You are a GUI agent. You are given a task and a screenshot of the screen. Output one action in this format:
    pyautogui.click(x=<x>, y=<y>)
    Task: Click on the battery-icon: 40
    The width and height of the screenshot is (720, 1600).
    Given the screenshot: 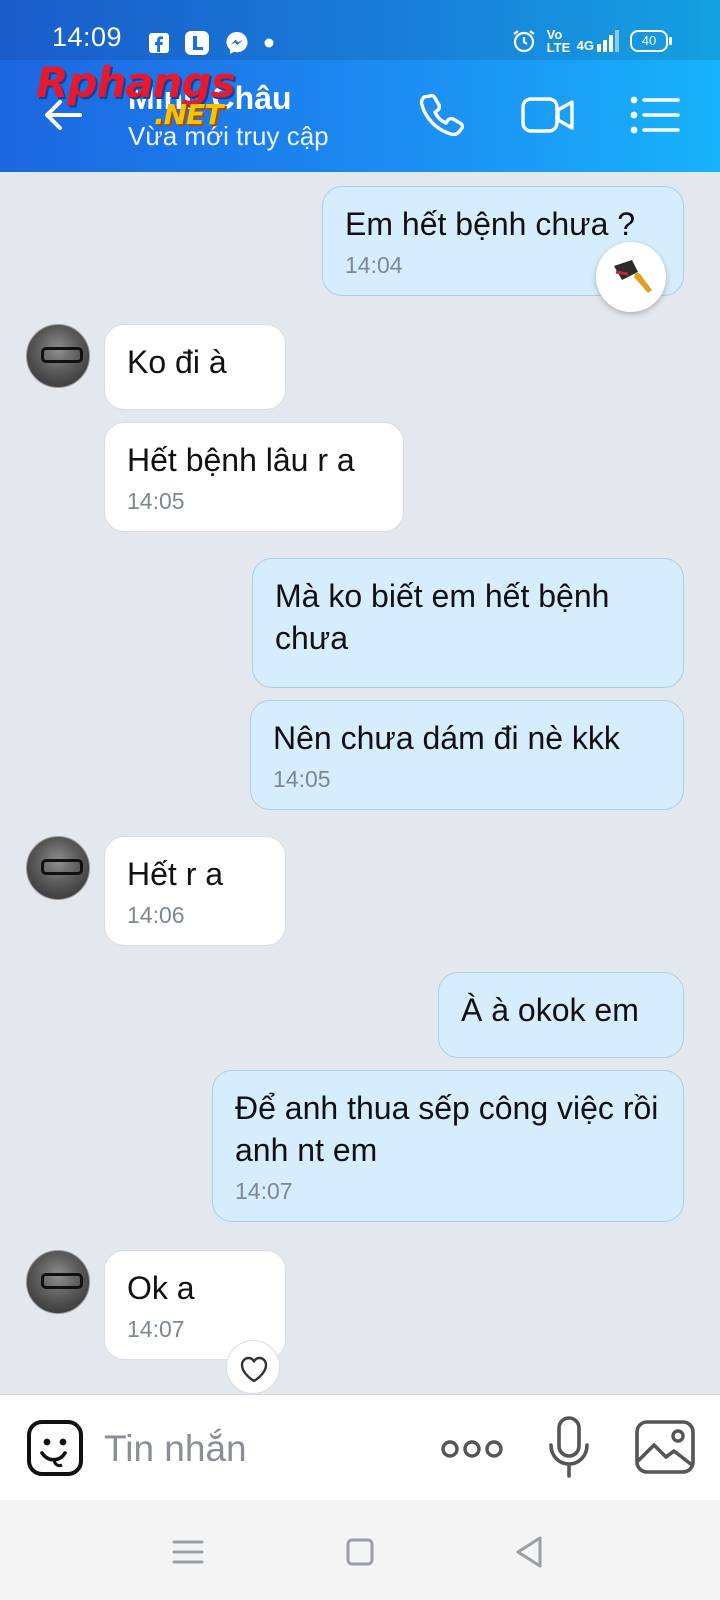 What is the action you would take?
    pyautogui.click(x=651, y=41)
    